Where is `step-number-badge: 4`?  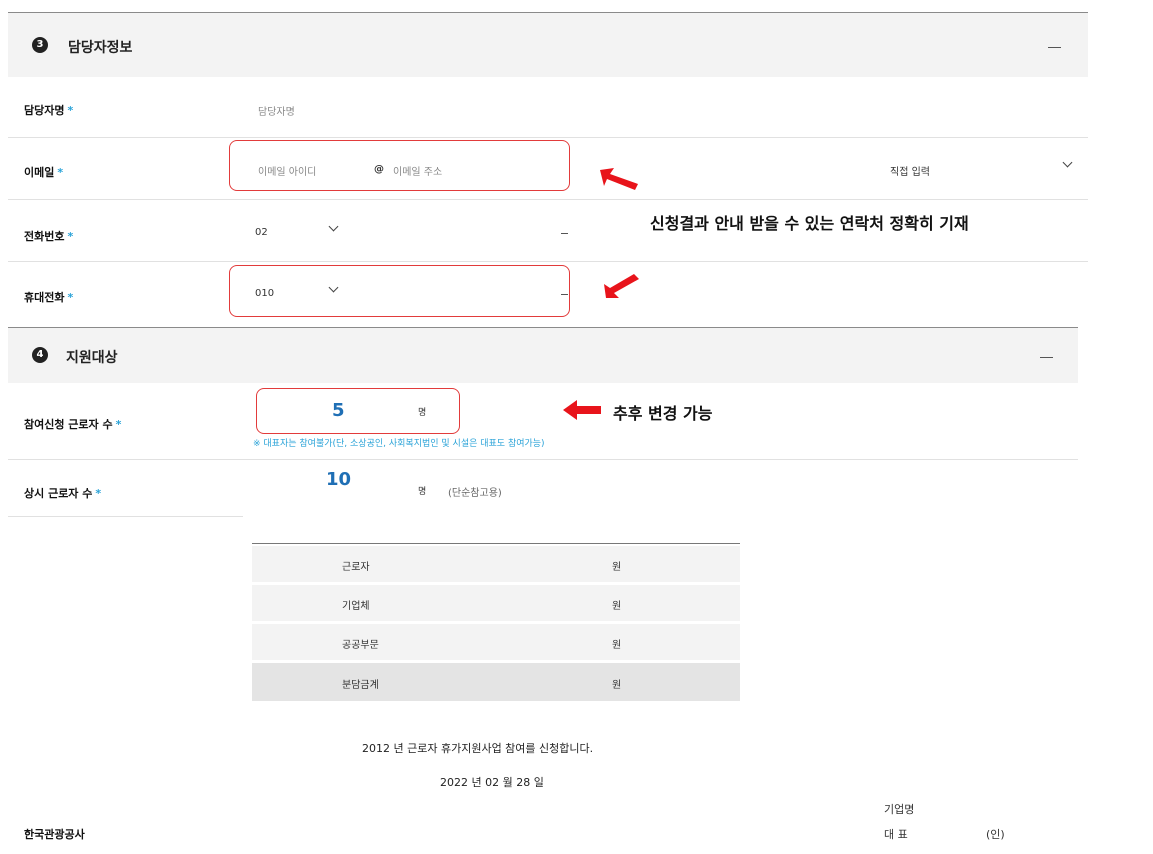
step-number-badge: 4 is located at coordinates (40, 355).